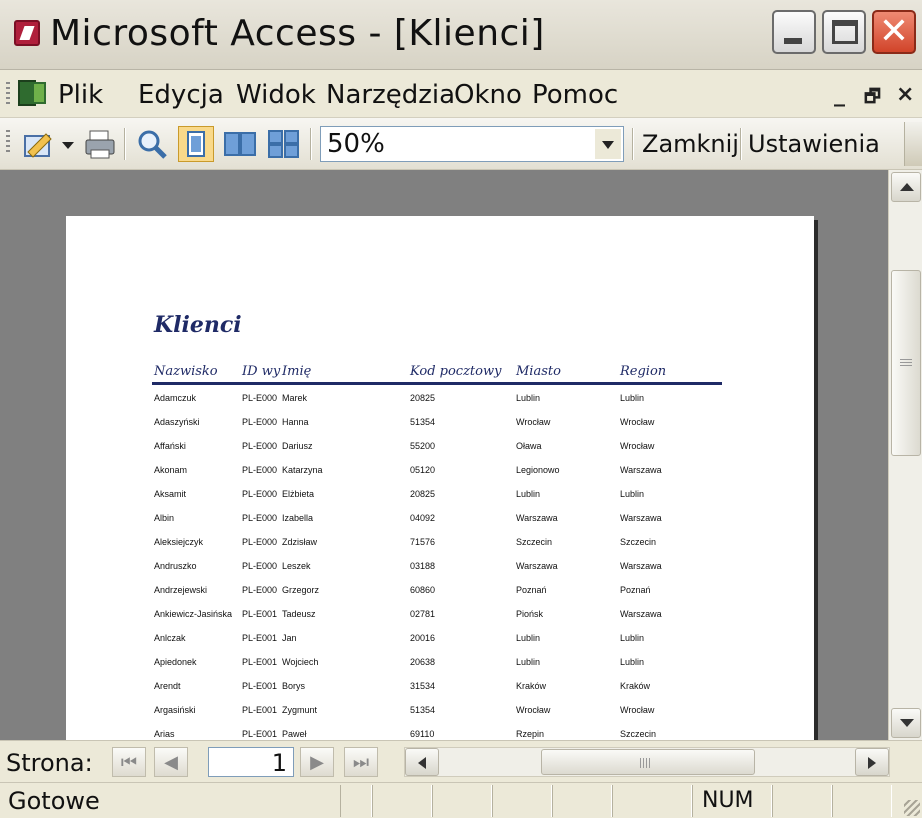 The width and height of the screenshot is (922, 818). What do you see at coordinates (390, 95) in the screenshot?
I see `menu-narzedzia: Narzędzia` at bounding box center [390, 95].